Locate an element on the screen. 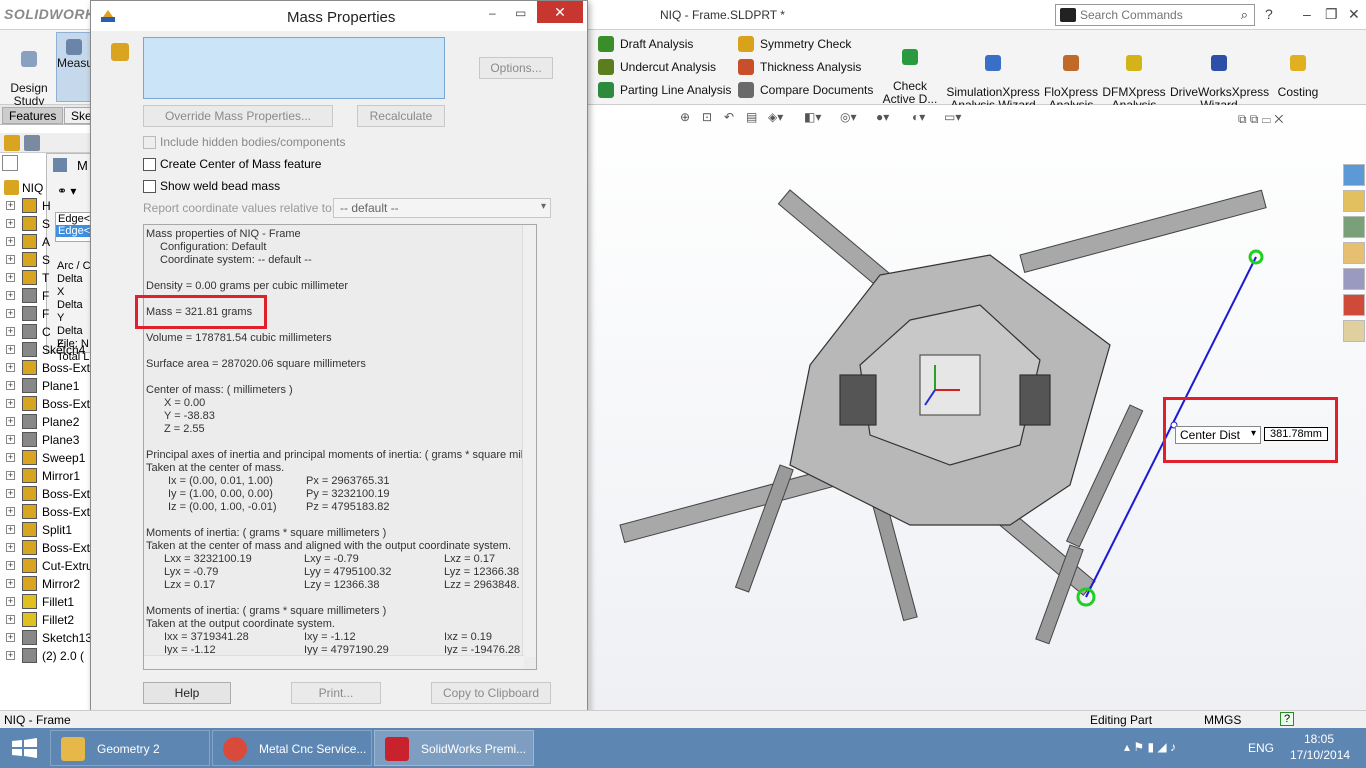  tree-item: + Fillet2 is located at coordinates (45, 620).